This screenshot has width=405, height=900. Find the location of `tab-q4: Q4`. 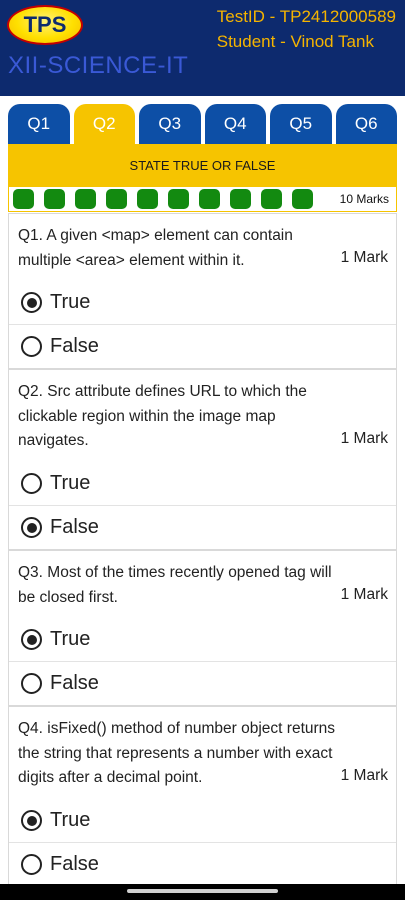

tab-q4: Q4 is located at coordinates (235, 124).